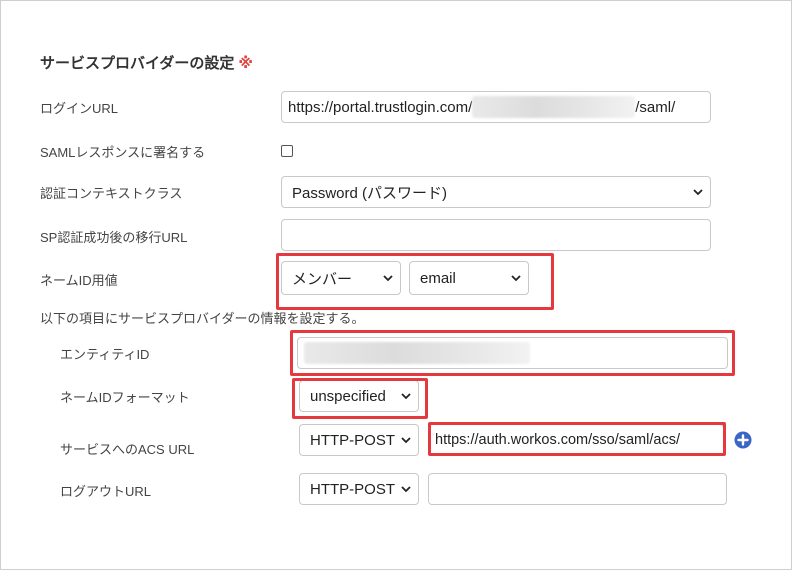  Describe the element at coordinates (125, 397) in the screenshot. I see `name-id-format-label: ネームIDフォーマット` at that location.